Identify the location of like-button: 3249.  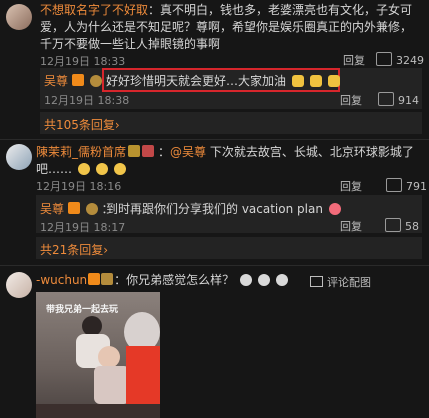
(400, 59).